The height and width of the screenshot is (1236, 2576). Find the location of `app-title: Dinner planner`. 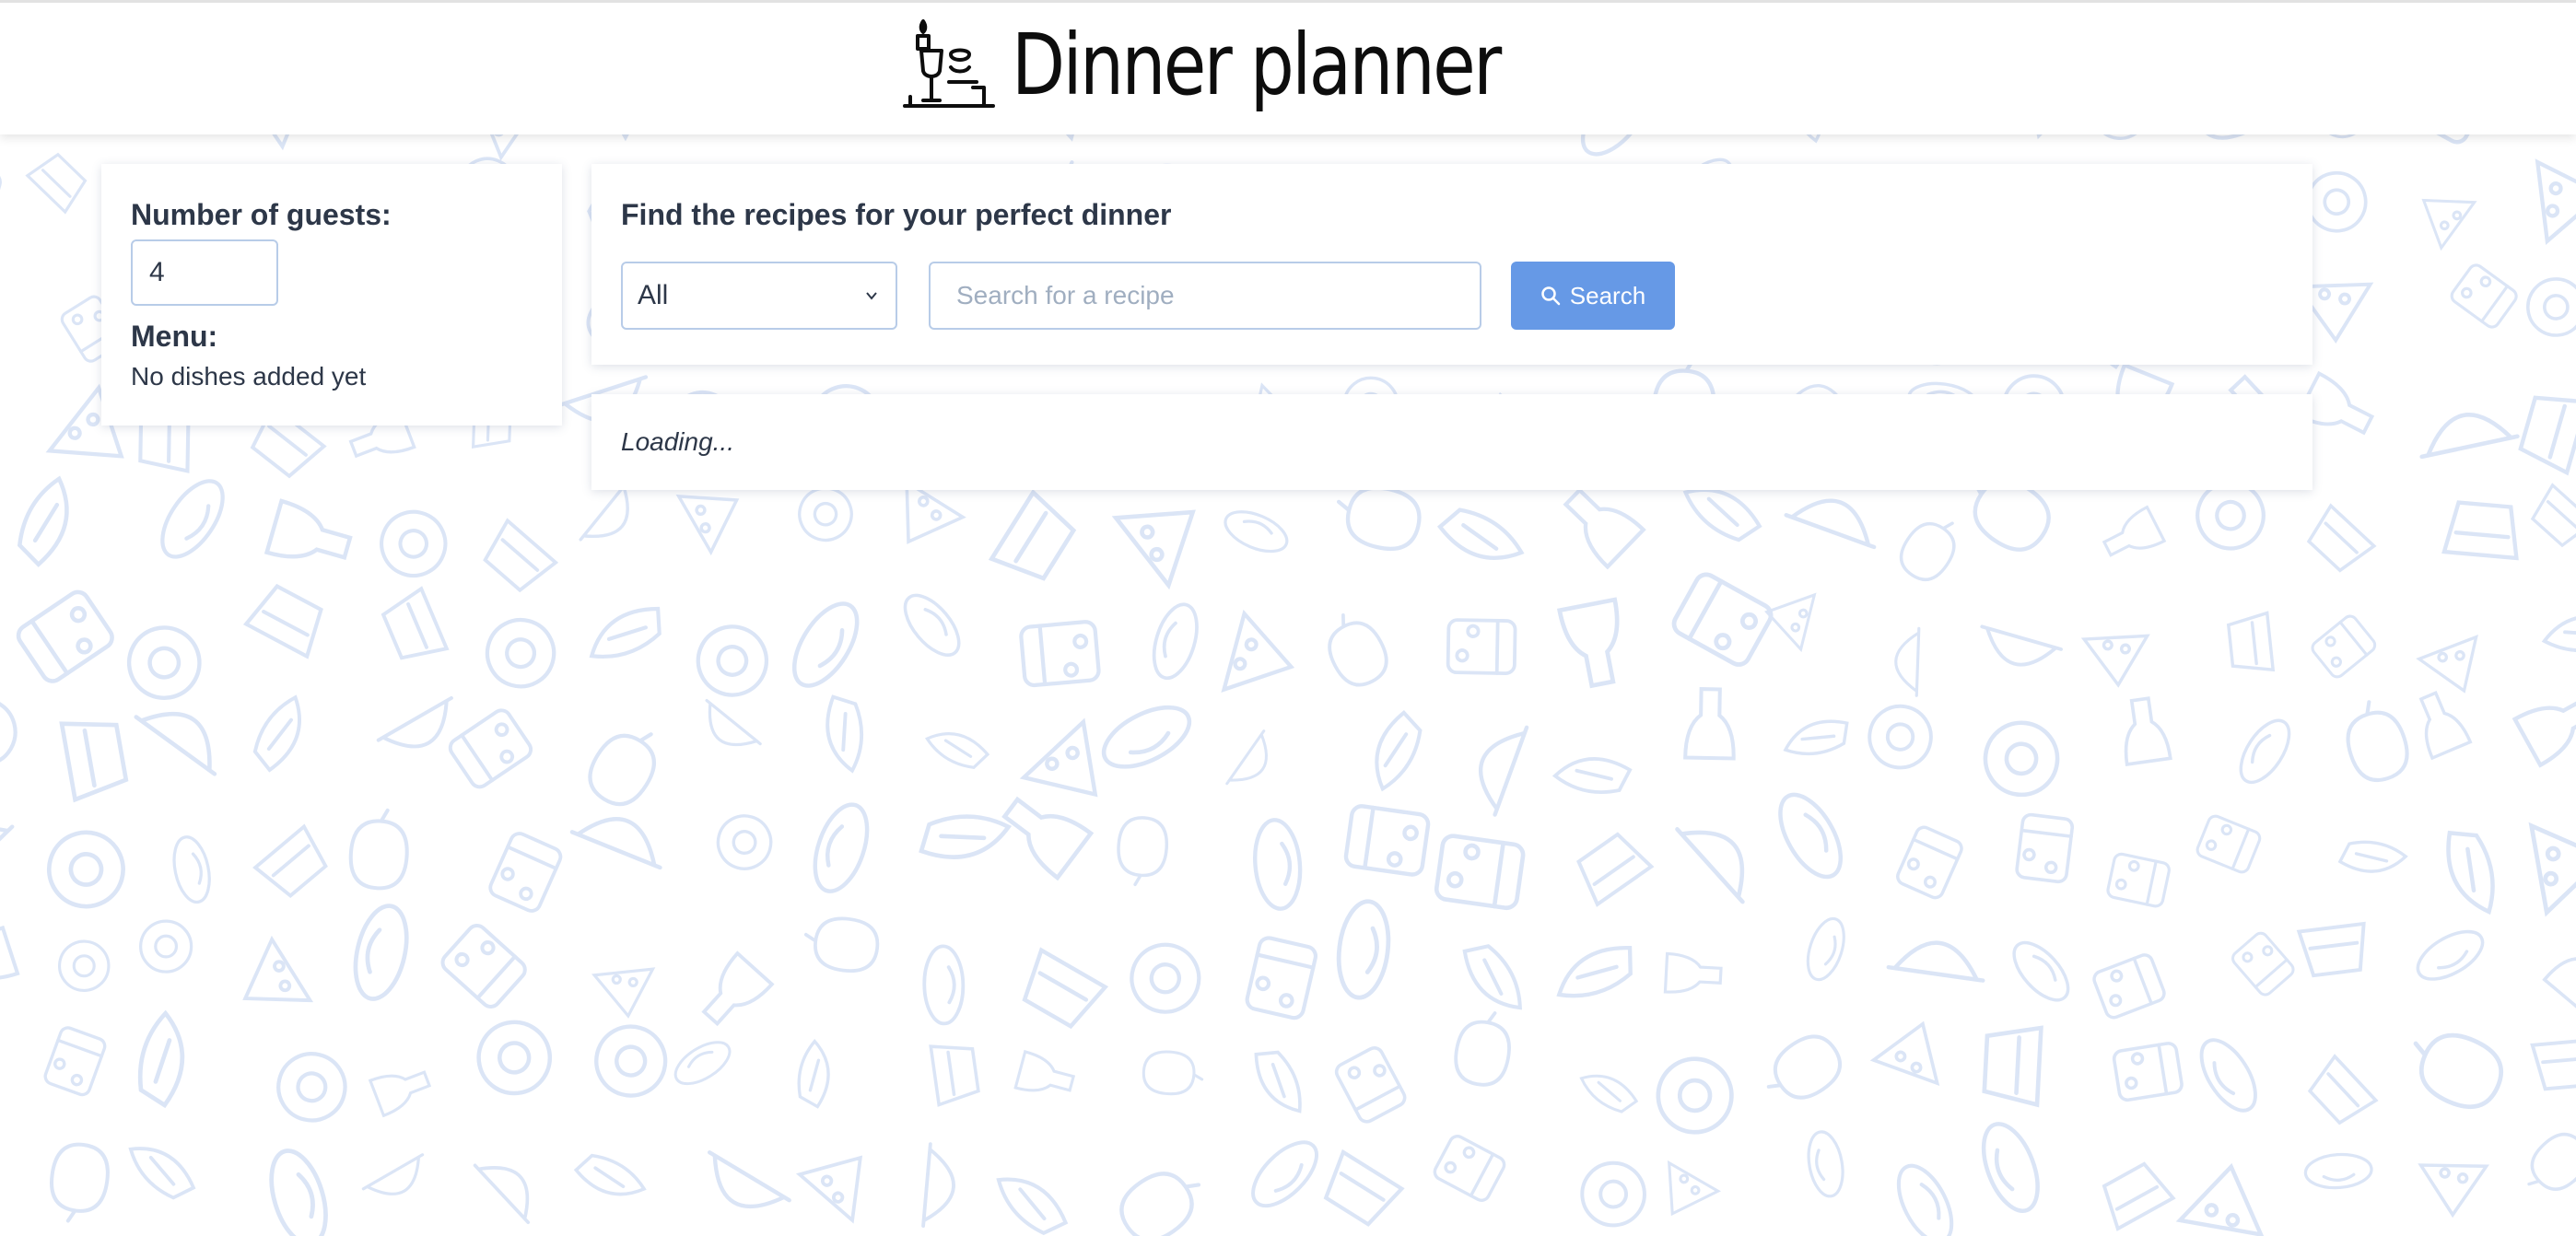

app-title: Dinner planner is located at coordinates (1257, 65).